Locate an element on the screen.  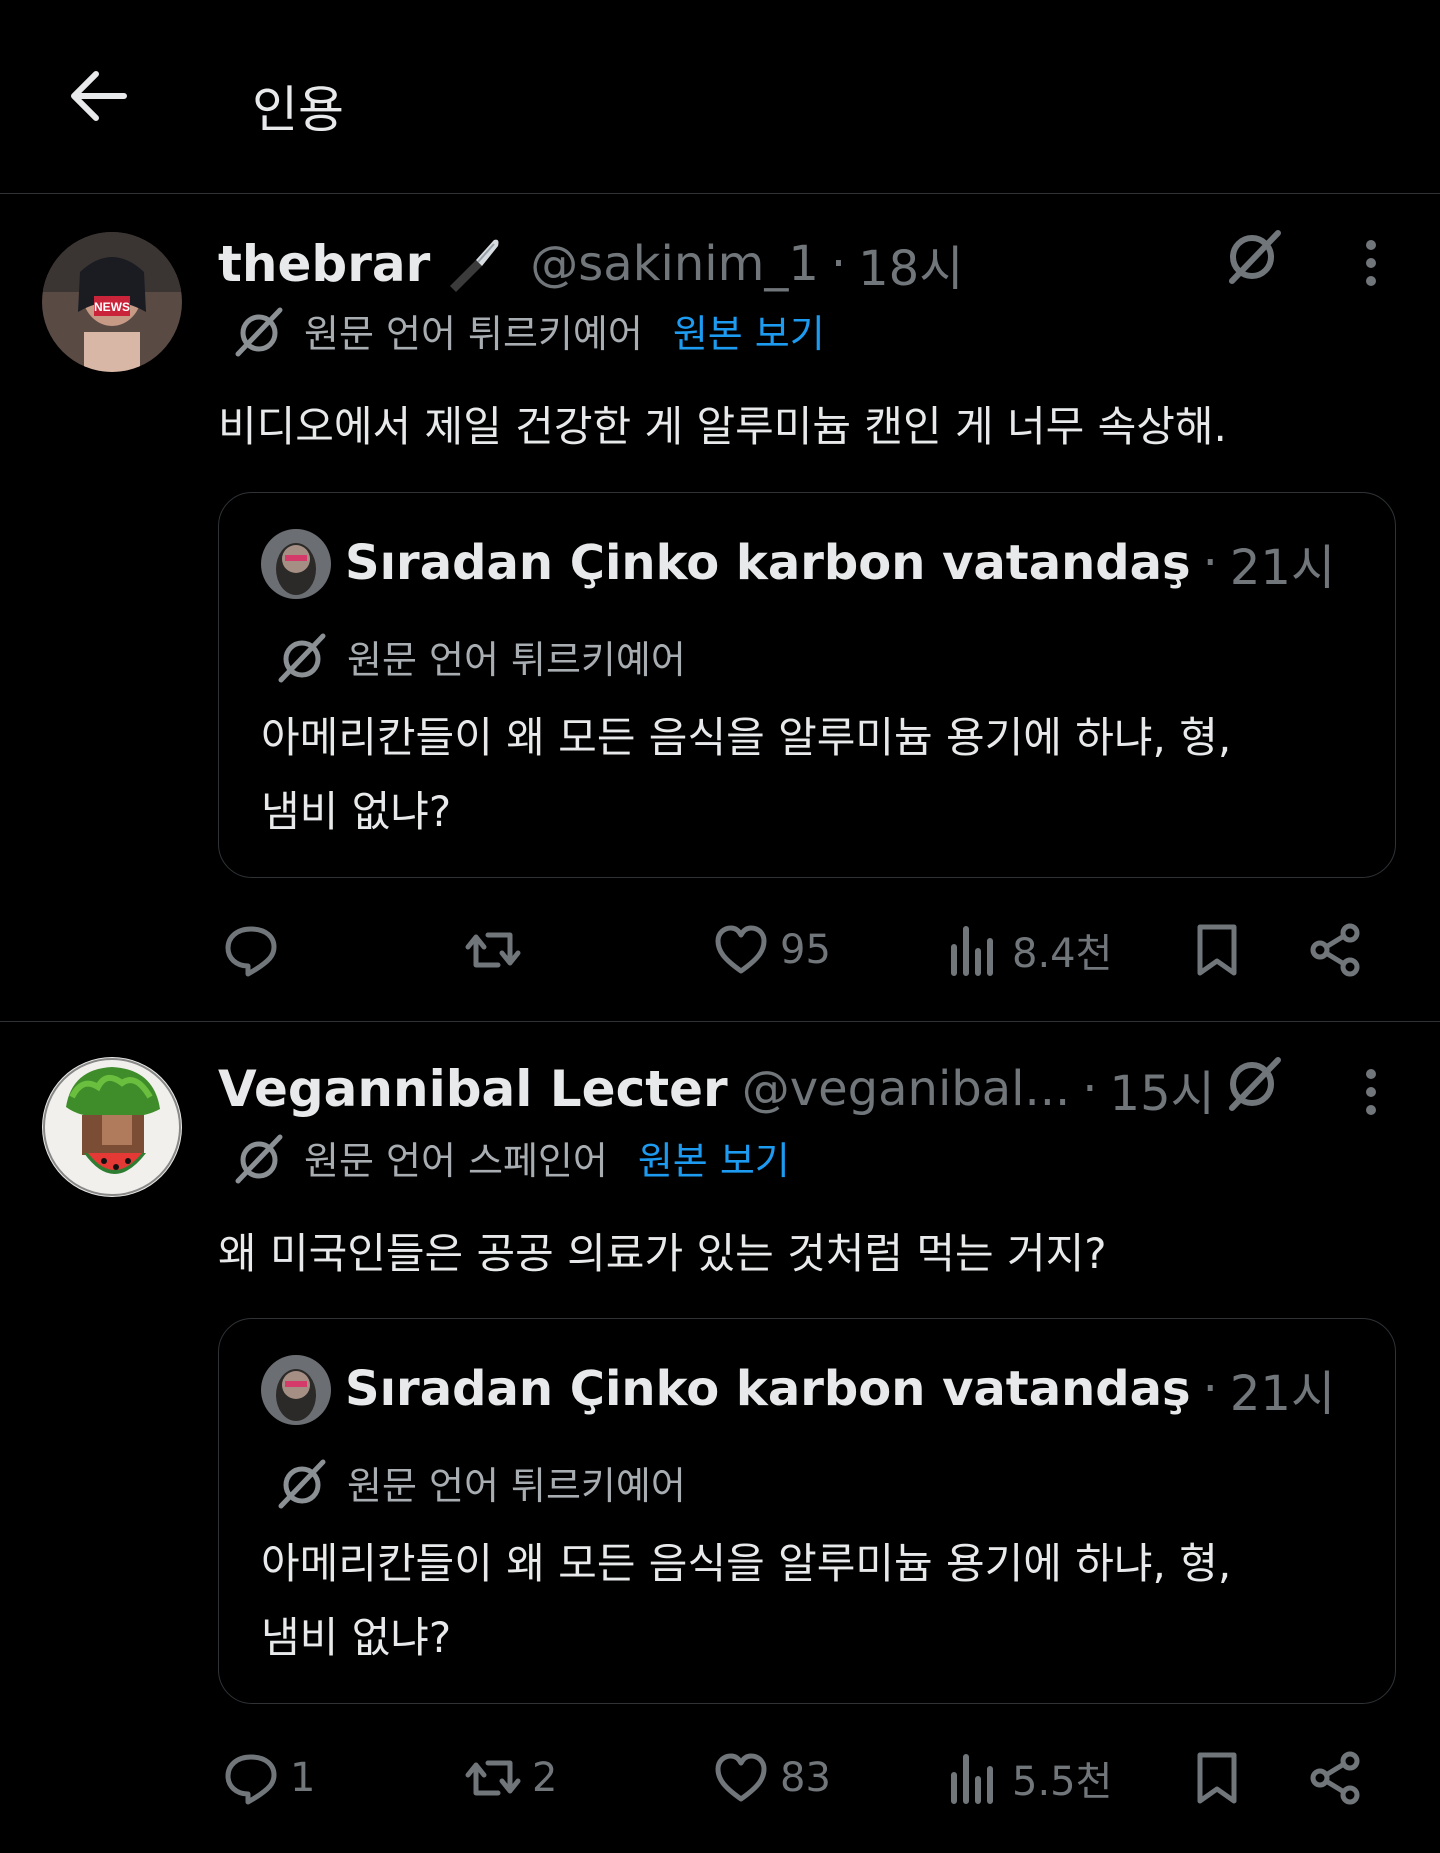
like-count: 83 is located at coordinates (805, 1778).